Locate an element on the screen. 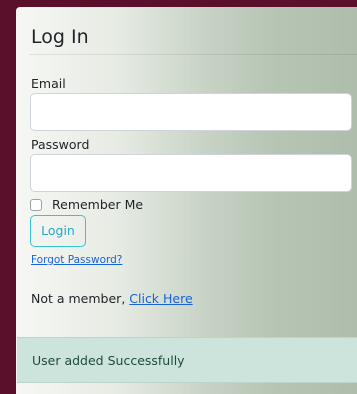 The height and width of the screenshot is (394, 357). signup-link: Click Here is located at coordinates (160, 298).